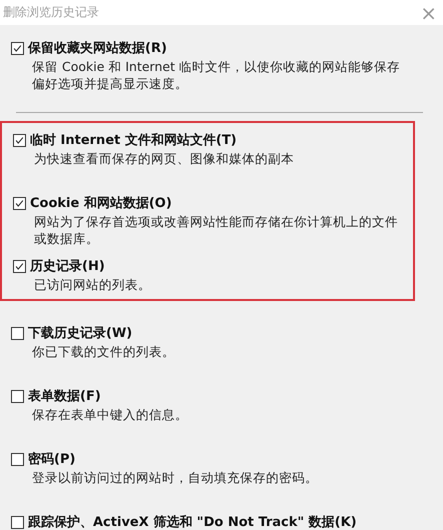 This screenshot has height=530, width=443. What do you see at coordinates (101, 203) in the screenshot?
I see `option-label: Cookie 和网站数据(O)` at bounding box center [101, 203].